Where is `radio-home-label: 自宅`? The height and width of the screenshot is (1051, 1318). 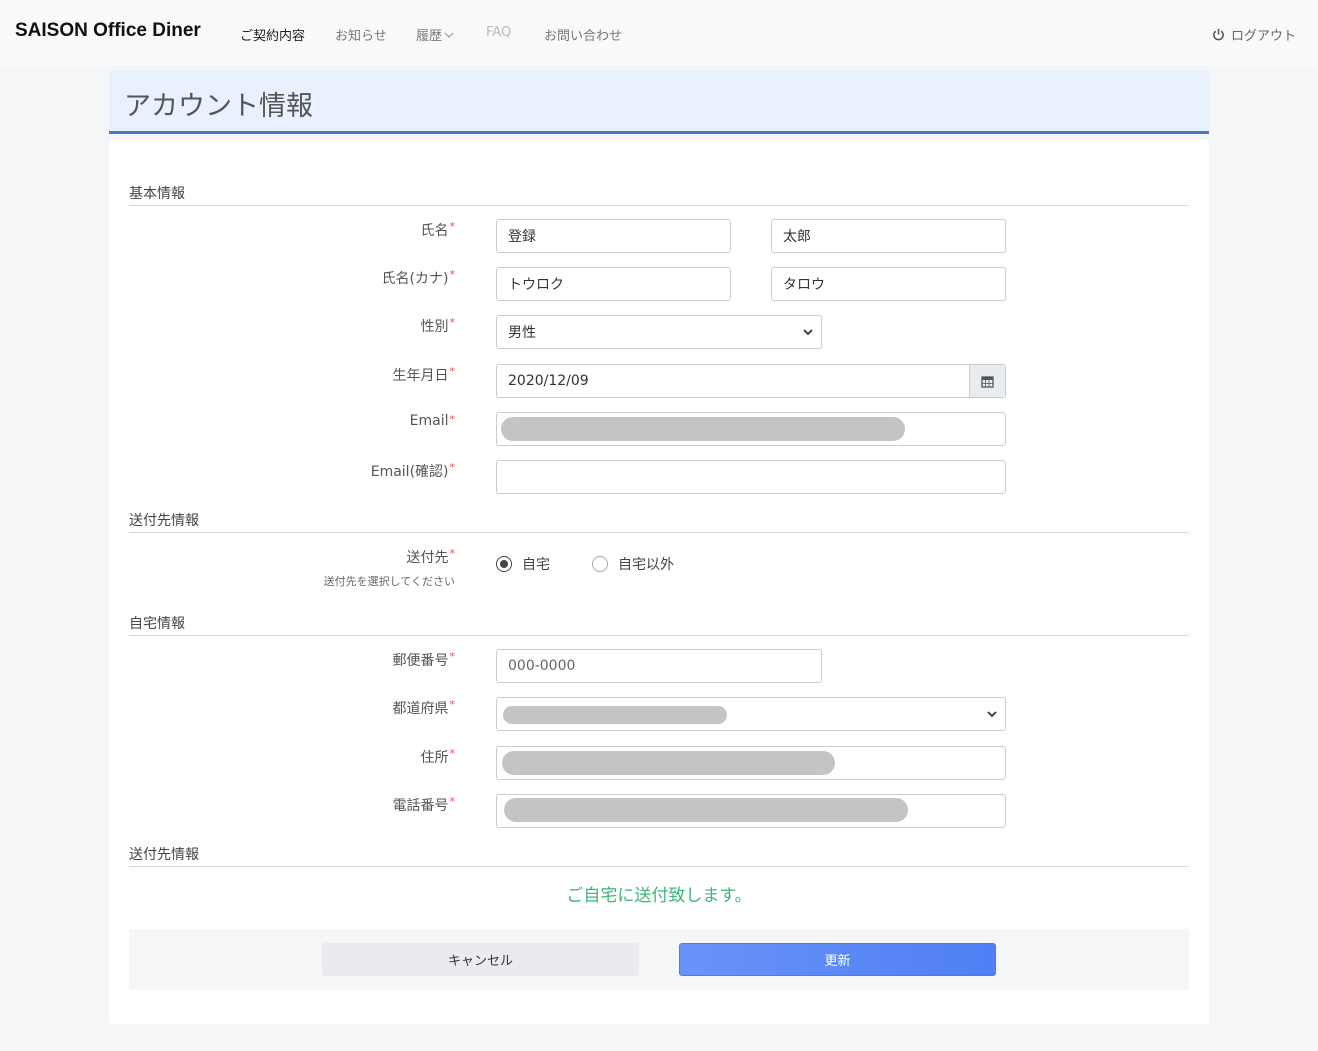
radio-home-label: 自宅 is located at coordinates (536, 565).